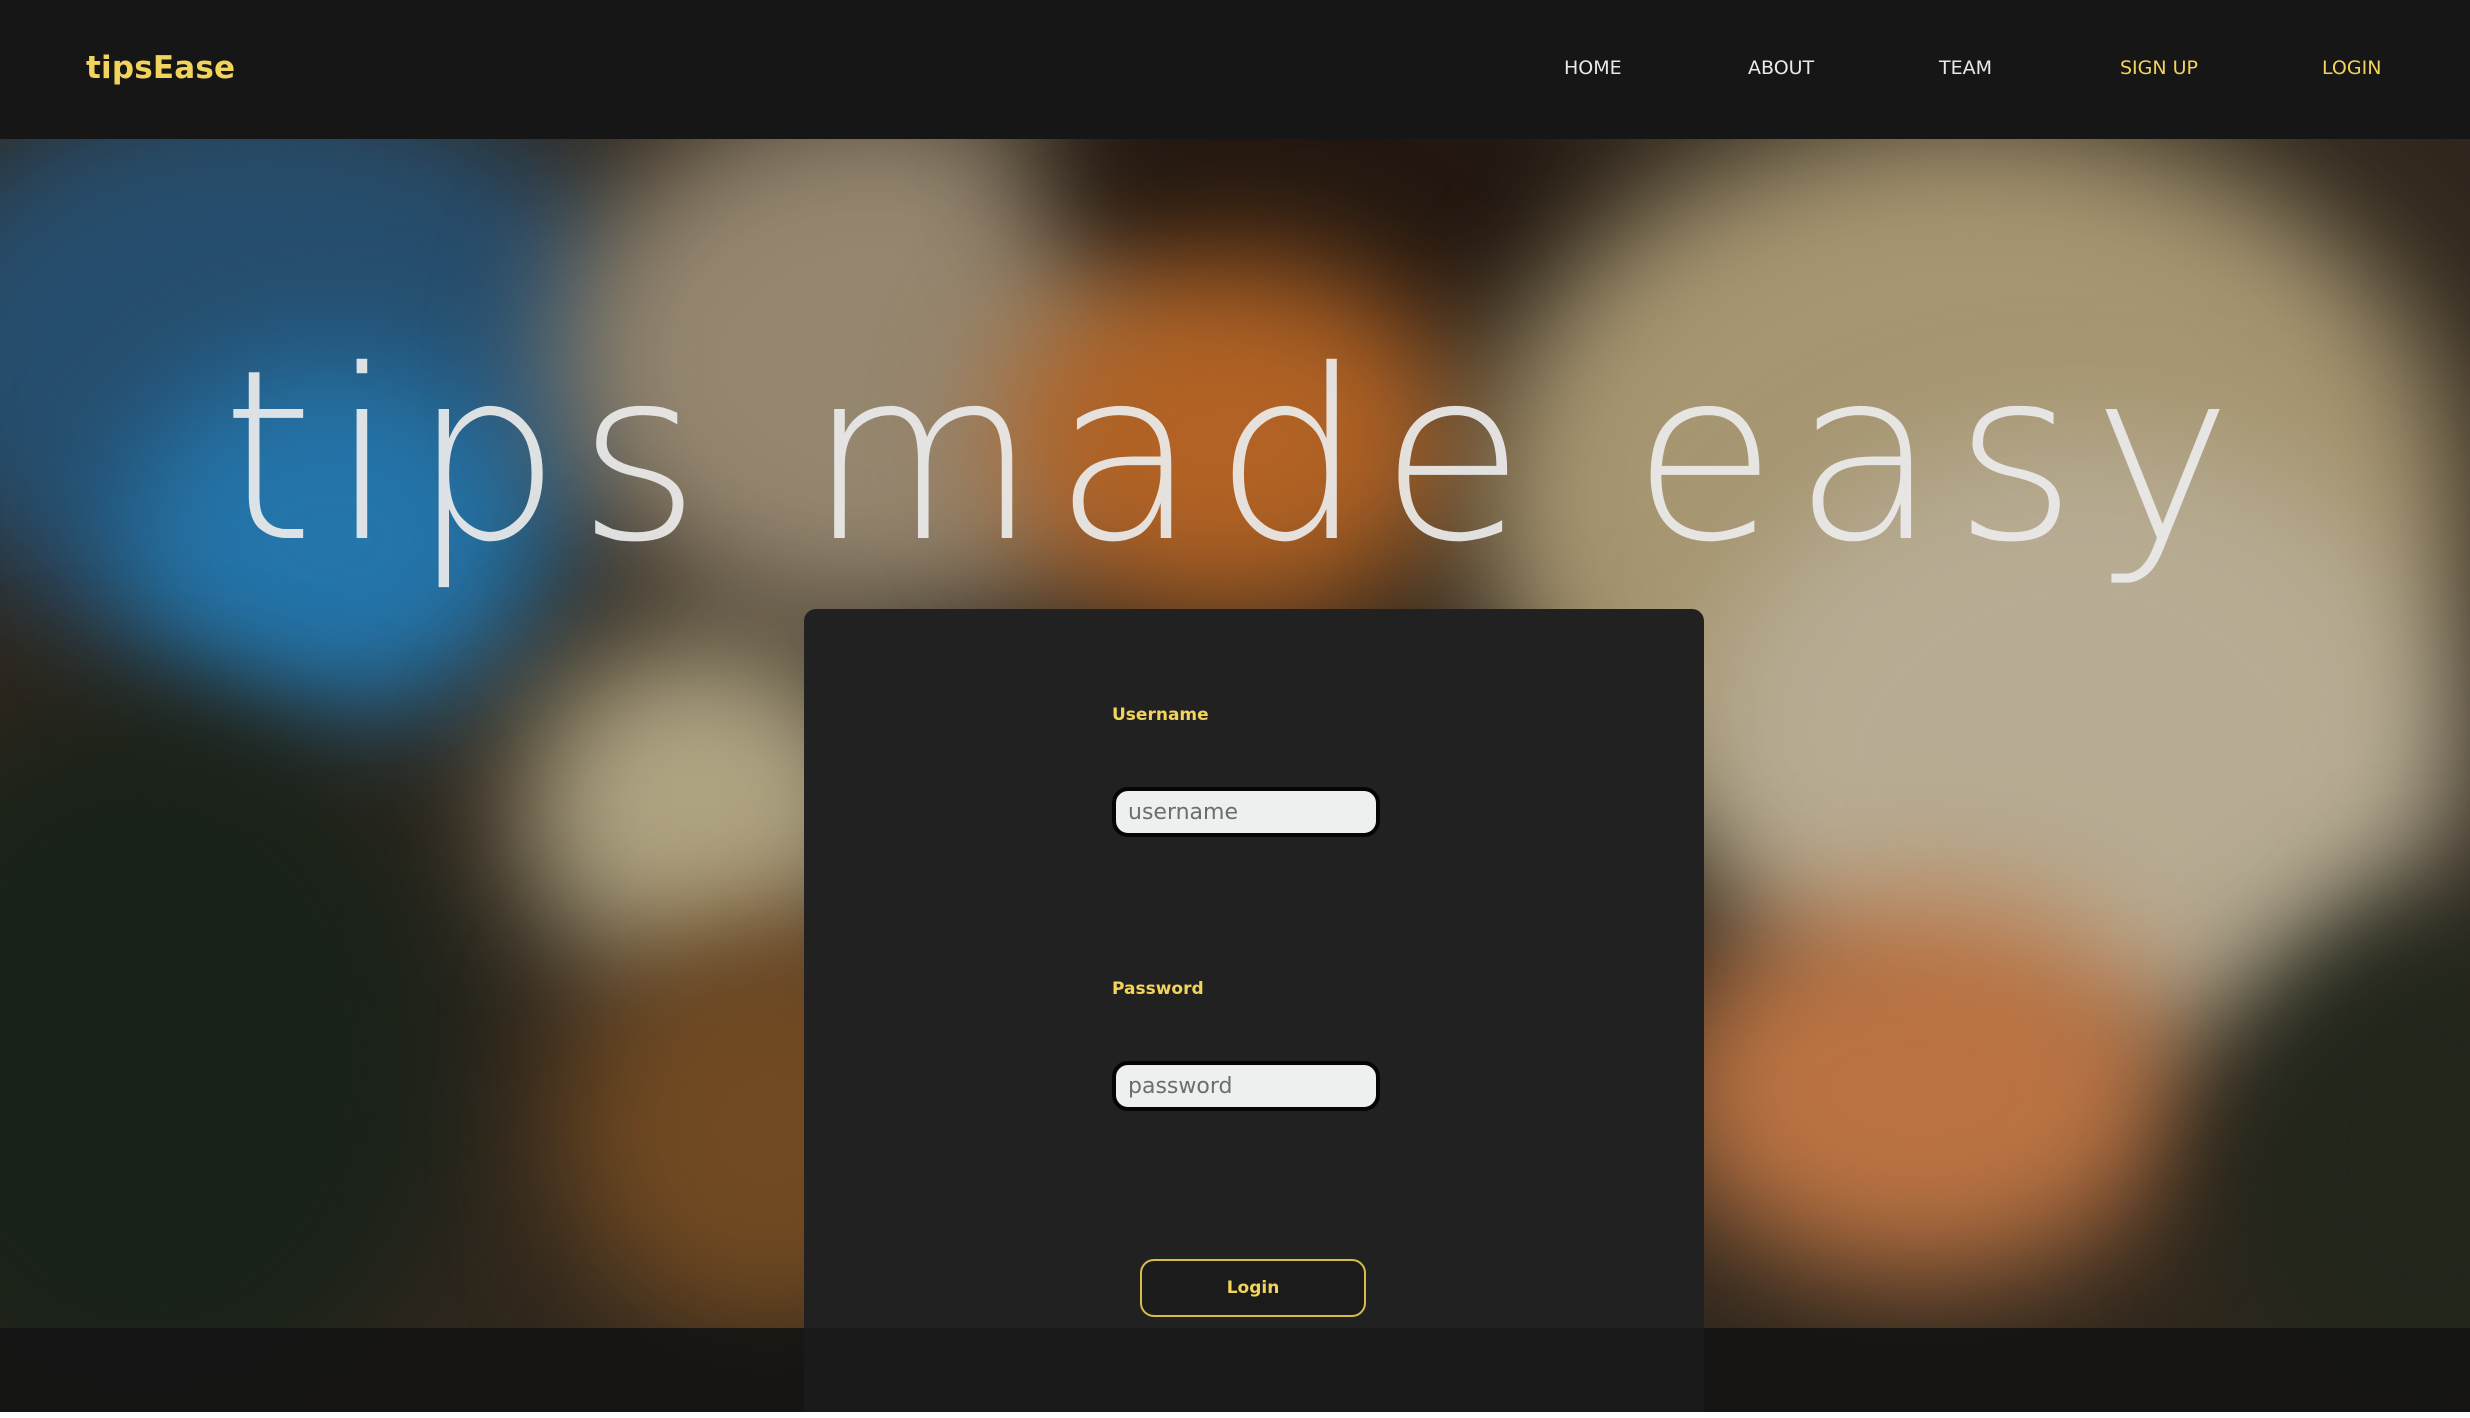 This screenshot has height=1418, width=2470. What do you see at coordinates (1246, 1086) in the screenshot?
I see `password-input` at bounding box center [1246, 1086].